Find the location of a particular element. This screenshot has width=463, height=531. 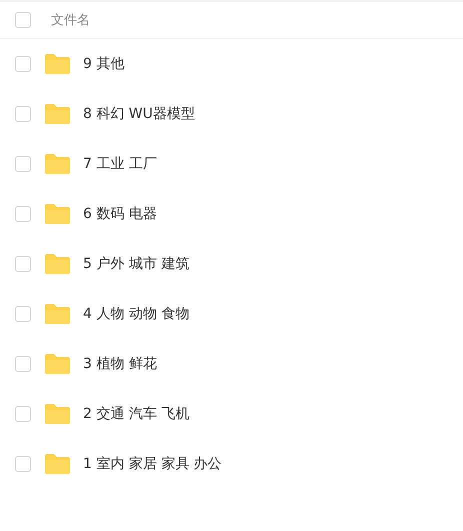

folder-name: 6 数码 电器 is located at coordinates (120, 214).